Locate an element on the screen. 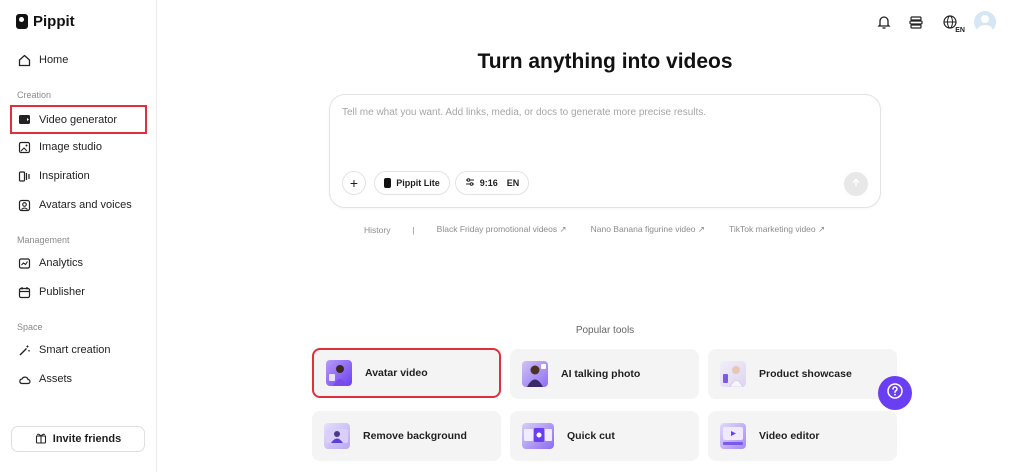 The image size is (1024, 472). sidebar-item-video-generator: Video generator is located at coordinates (78, 119).